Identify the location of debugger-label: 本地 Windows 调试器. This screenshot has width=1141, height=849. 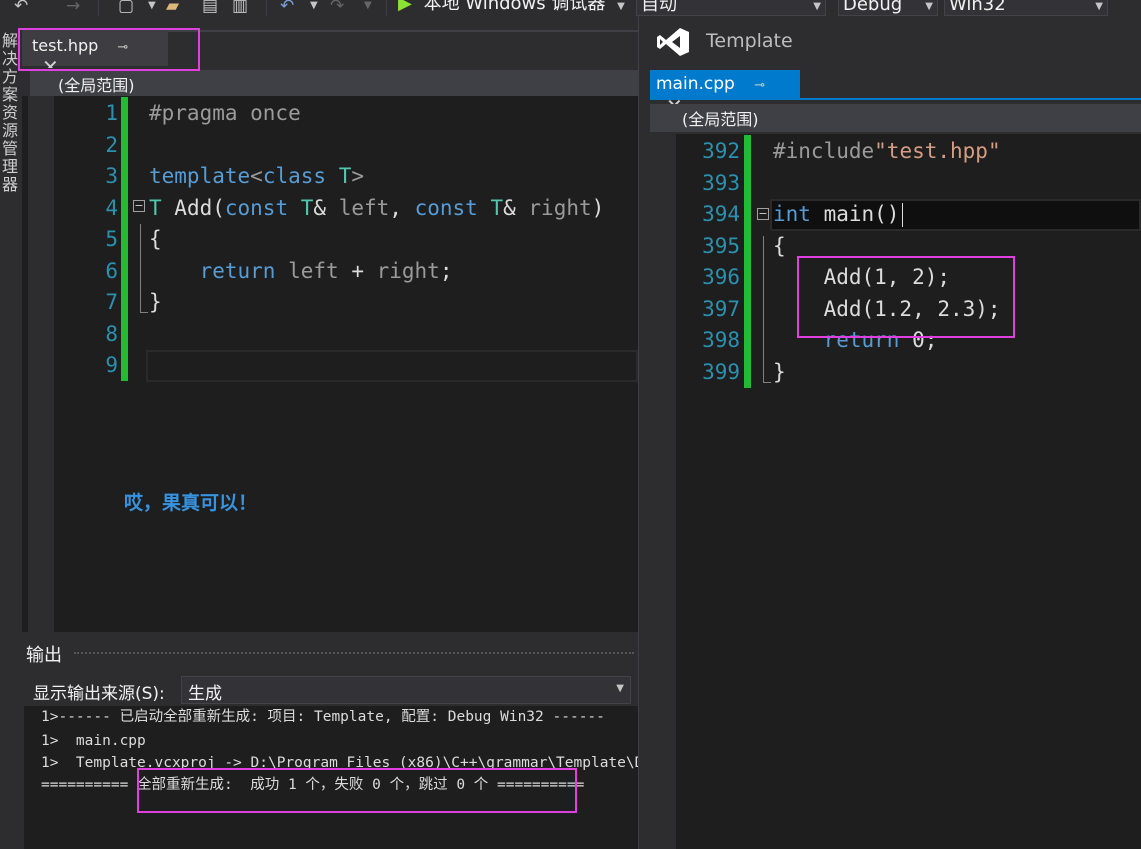
(514, 7).